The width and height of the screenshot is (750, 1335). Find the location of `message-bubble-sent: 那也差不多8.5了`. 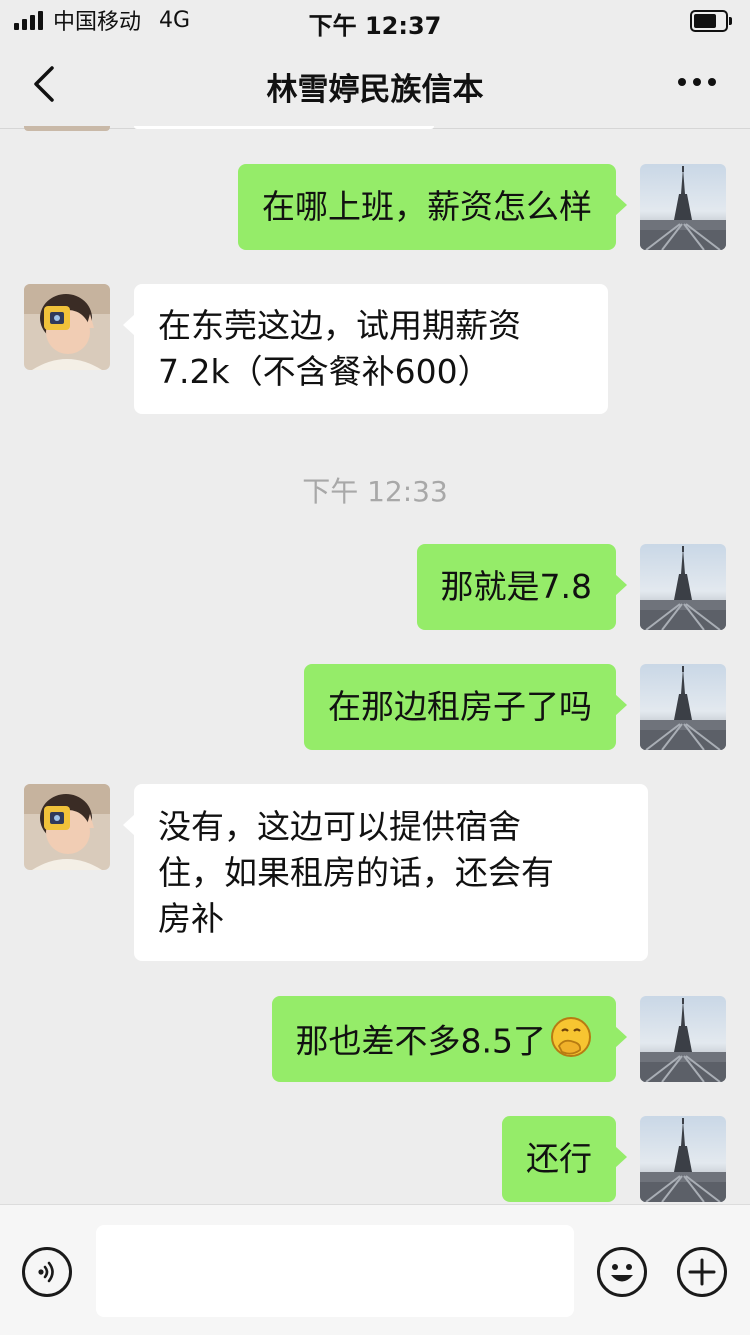

message-bubble-sent: 那也差不多8.5了 is located at coordinates (449, 1039).